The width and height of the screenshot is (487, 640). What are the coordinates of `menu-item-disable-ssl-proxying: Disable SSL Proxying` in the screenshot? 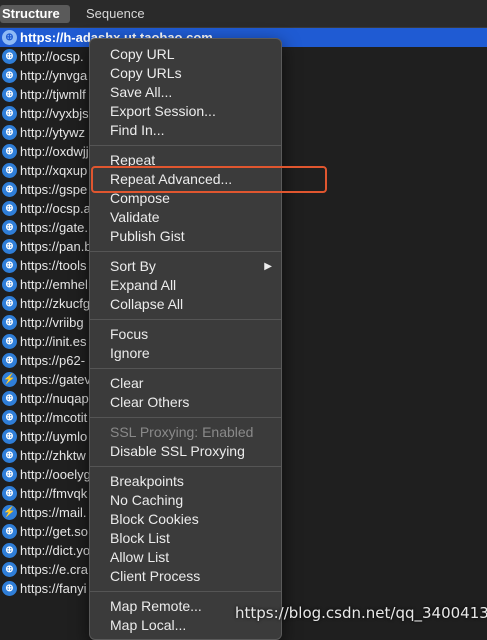 It's located at (185, 451).